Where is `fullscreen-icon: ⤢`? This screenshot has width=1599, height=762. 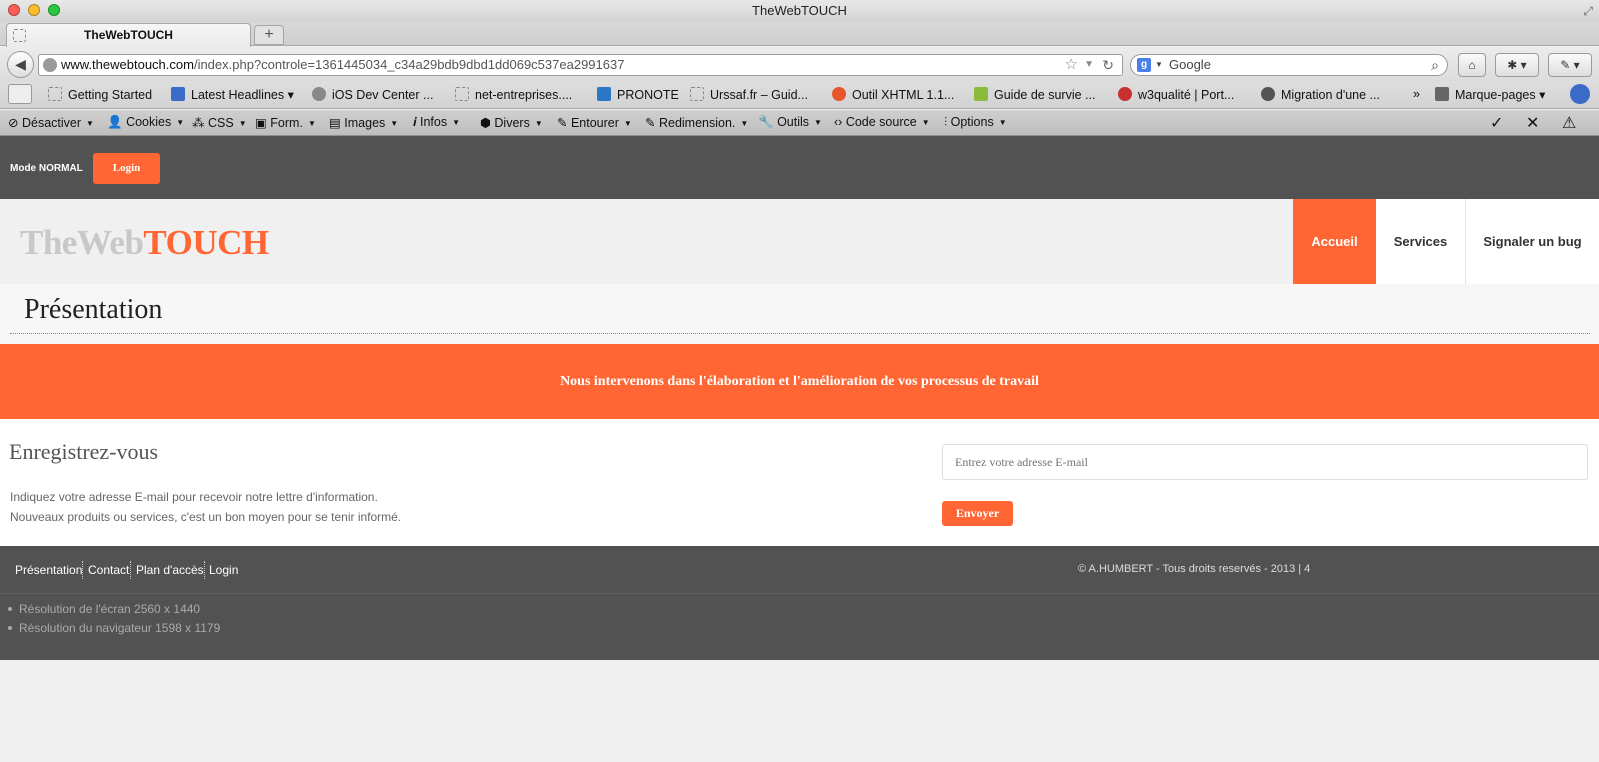
fullscreen-icon: ⤢ is located at coordinates (1588, 11).